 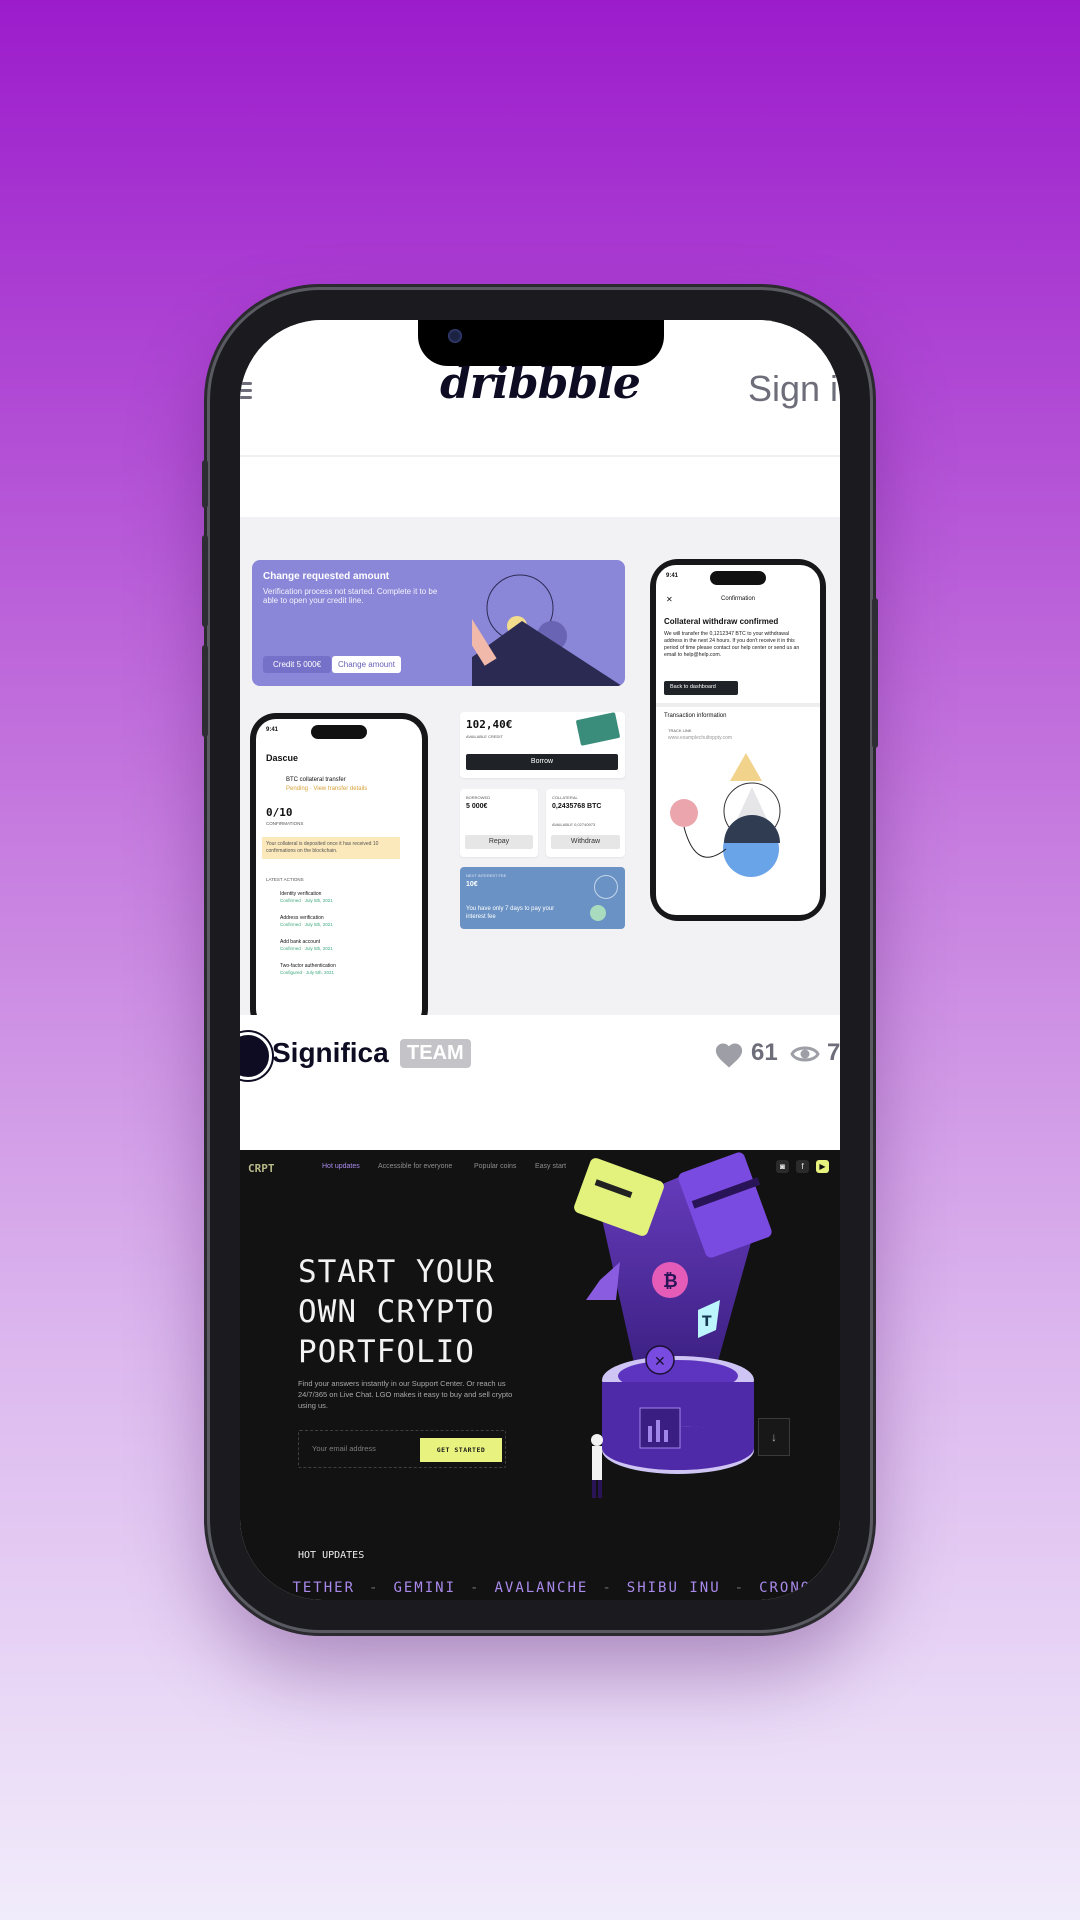 I want to click on borrow-button: Borrow, so click(x=542, y=762).